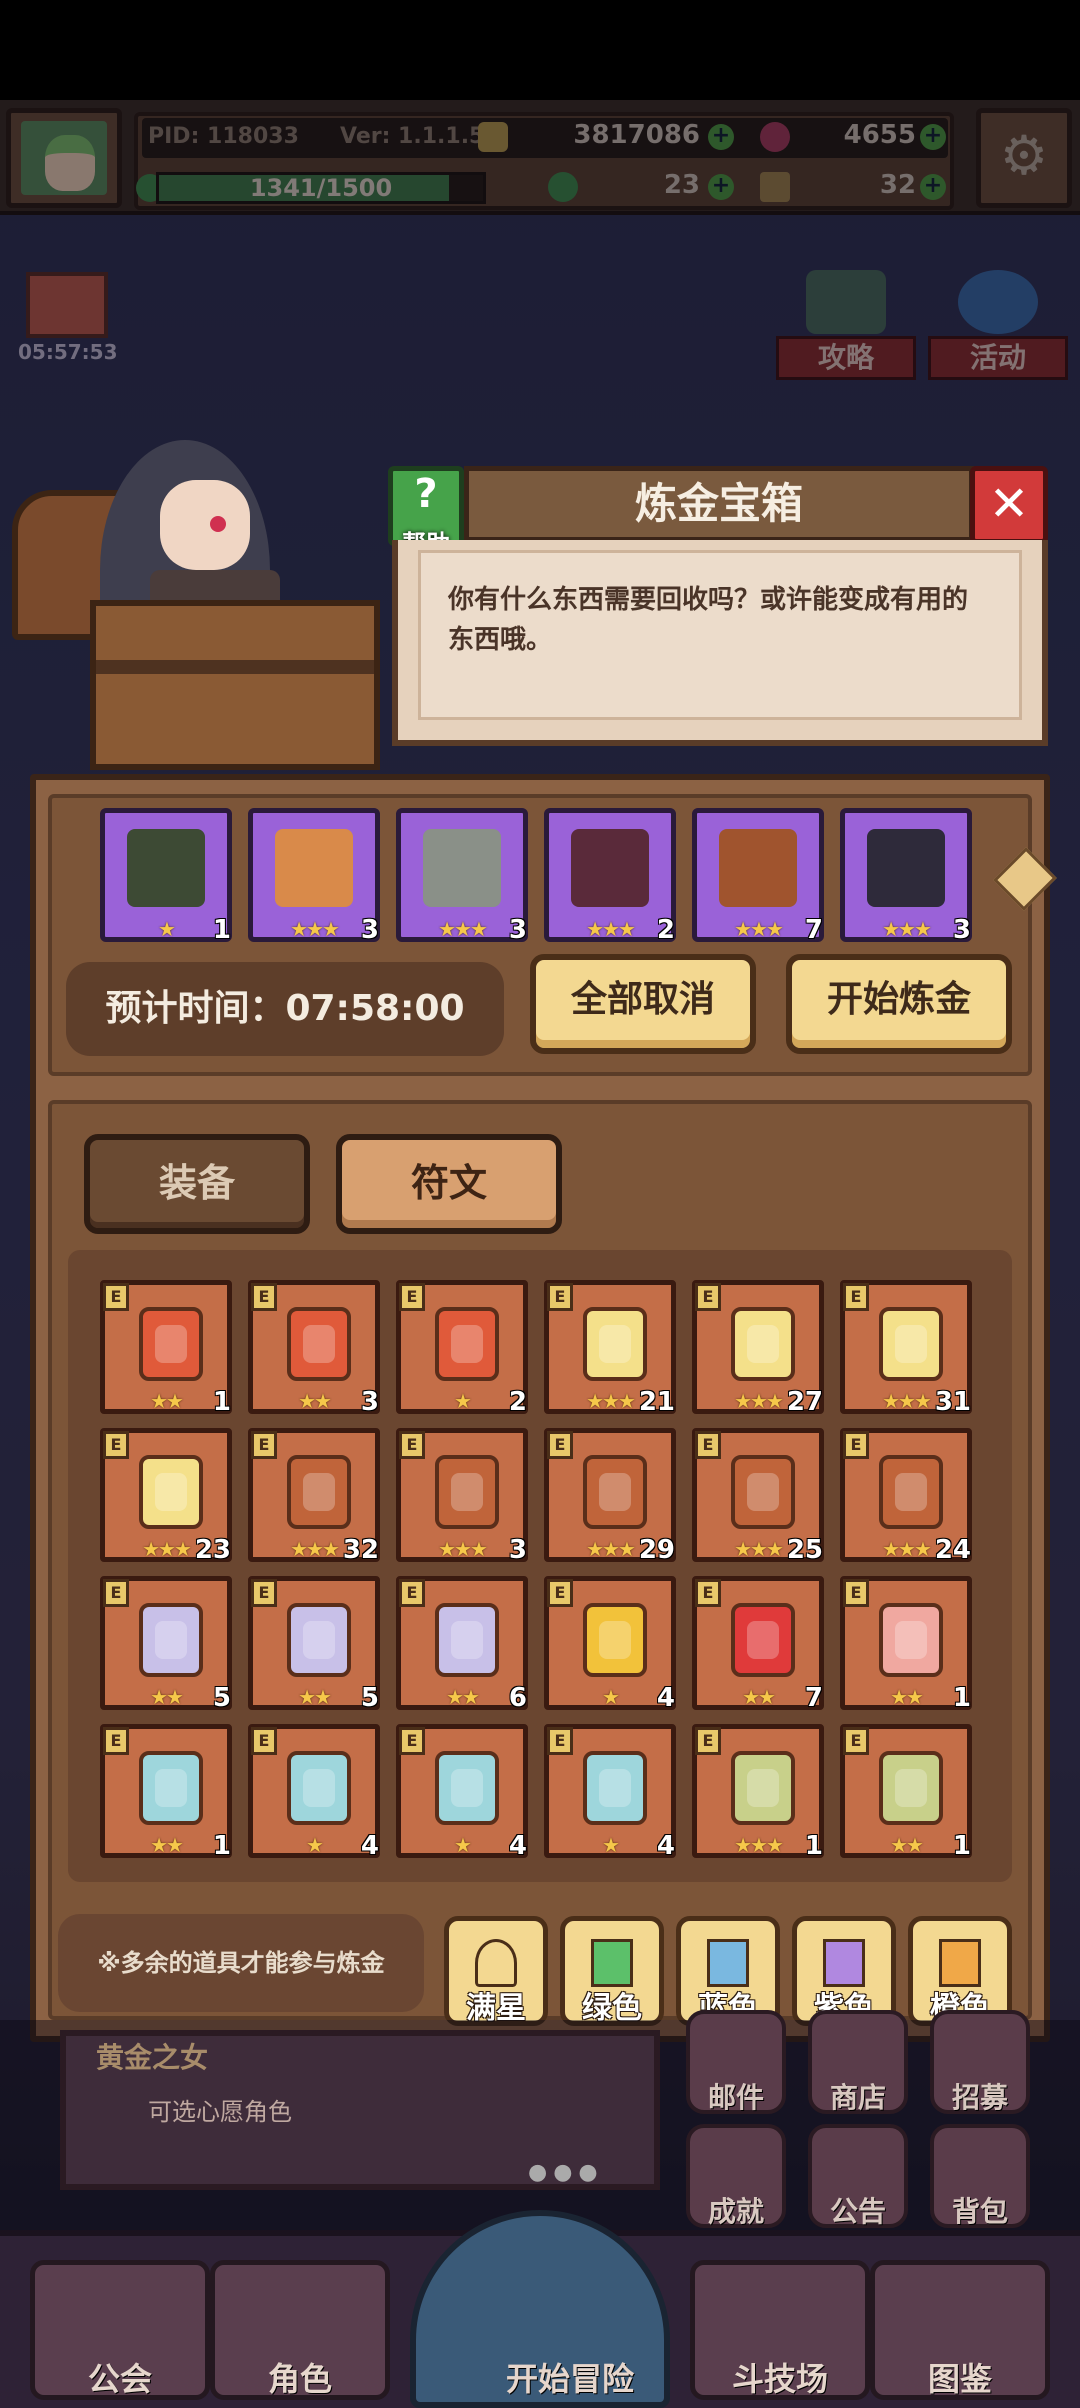  What do you see at coordinates (299, 2379) in the screenshot?
I see `nav-label: 角色` at bounding box center [299, 2379].